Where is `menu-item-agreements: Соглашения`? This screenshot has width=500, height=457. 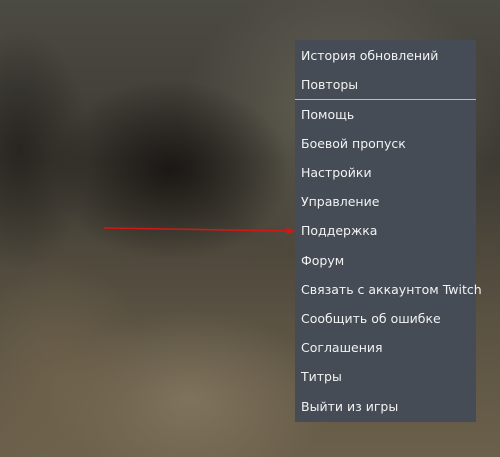
menu-item-agreements: Соглашения is located at coordinates (385, 348).